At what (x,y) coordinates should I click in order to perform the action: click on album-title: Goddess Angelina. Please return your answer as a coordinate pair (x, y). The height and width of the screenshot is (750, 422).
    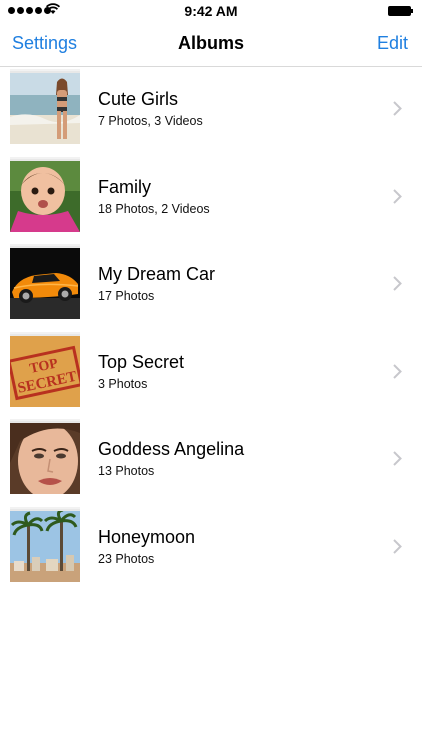
    Looking at the image, I should click on (171, 449).